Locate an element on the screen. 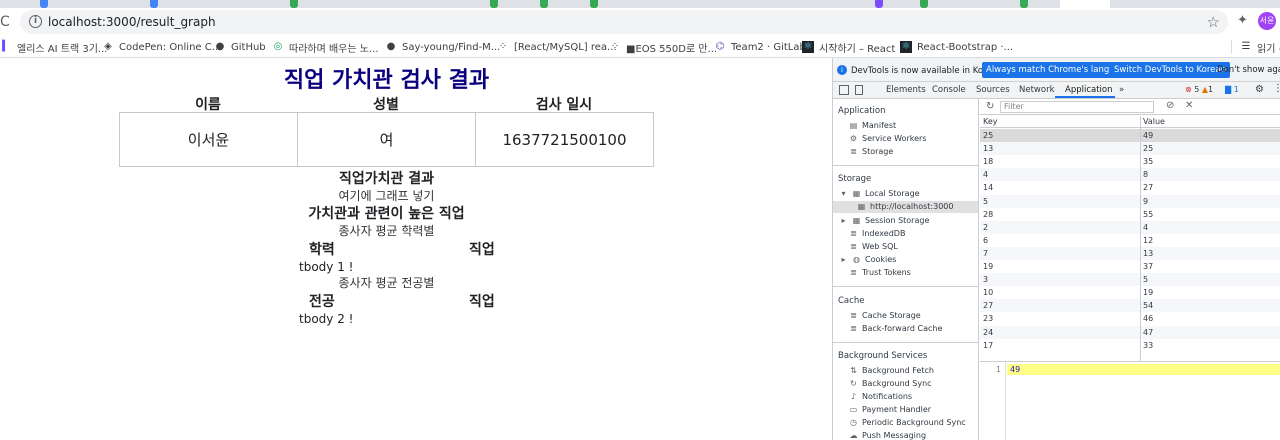 Image resolution: width=1280 pixels, height=440 pixels. table-row: 48 is located at coordinates (1130, 175).